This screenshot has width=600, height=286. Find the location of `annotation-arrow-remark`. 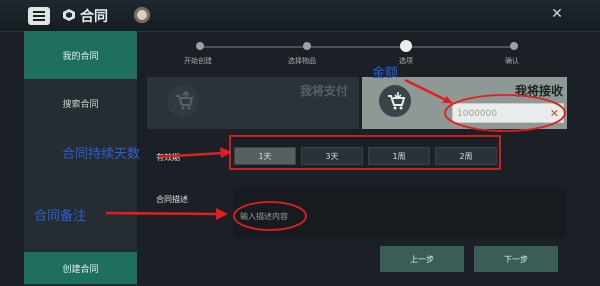

annotation-arrow-remark is located at coordinates (162, 213).